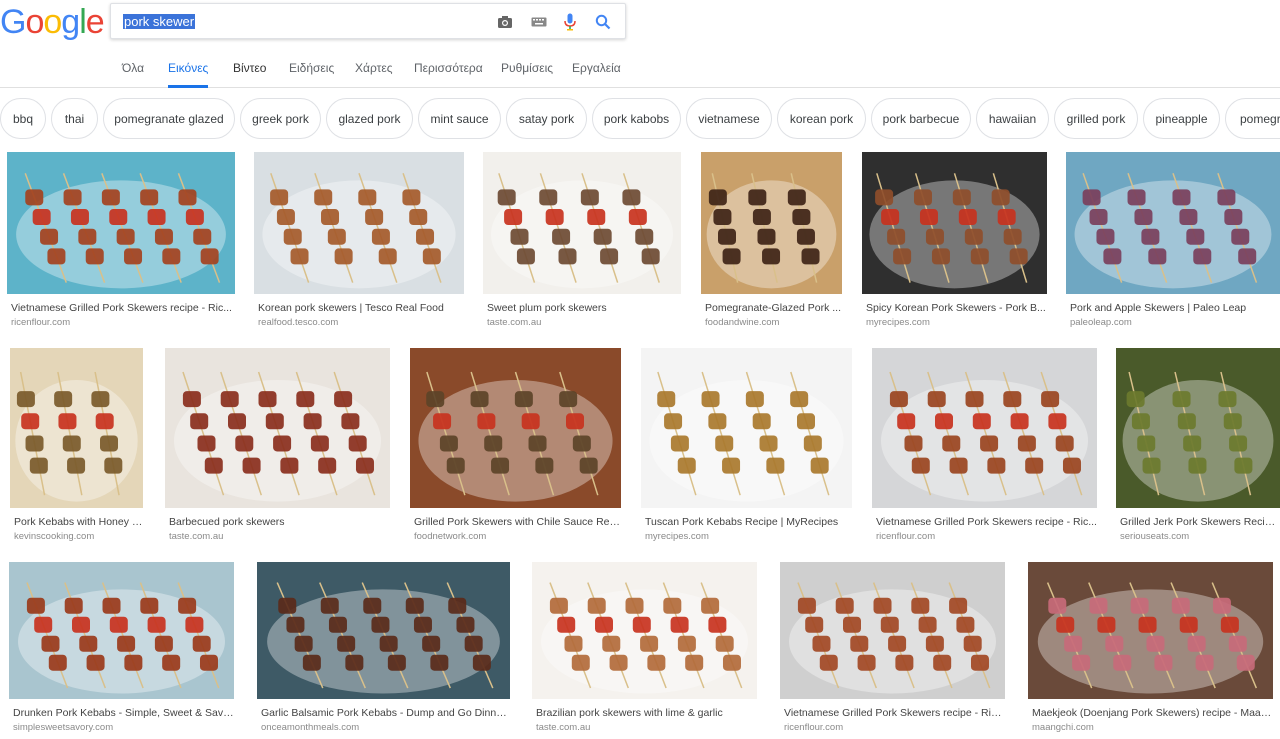 The width and height of the screenshot is (1280, 739). Describe the element at coordinates (570, 22) in the screenshot. I see `microphone-icon` at that location.